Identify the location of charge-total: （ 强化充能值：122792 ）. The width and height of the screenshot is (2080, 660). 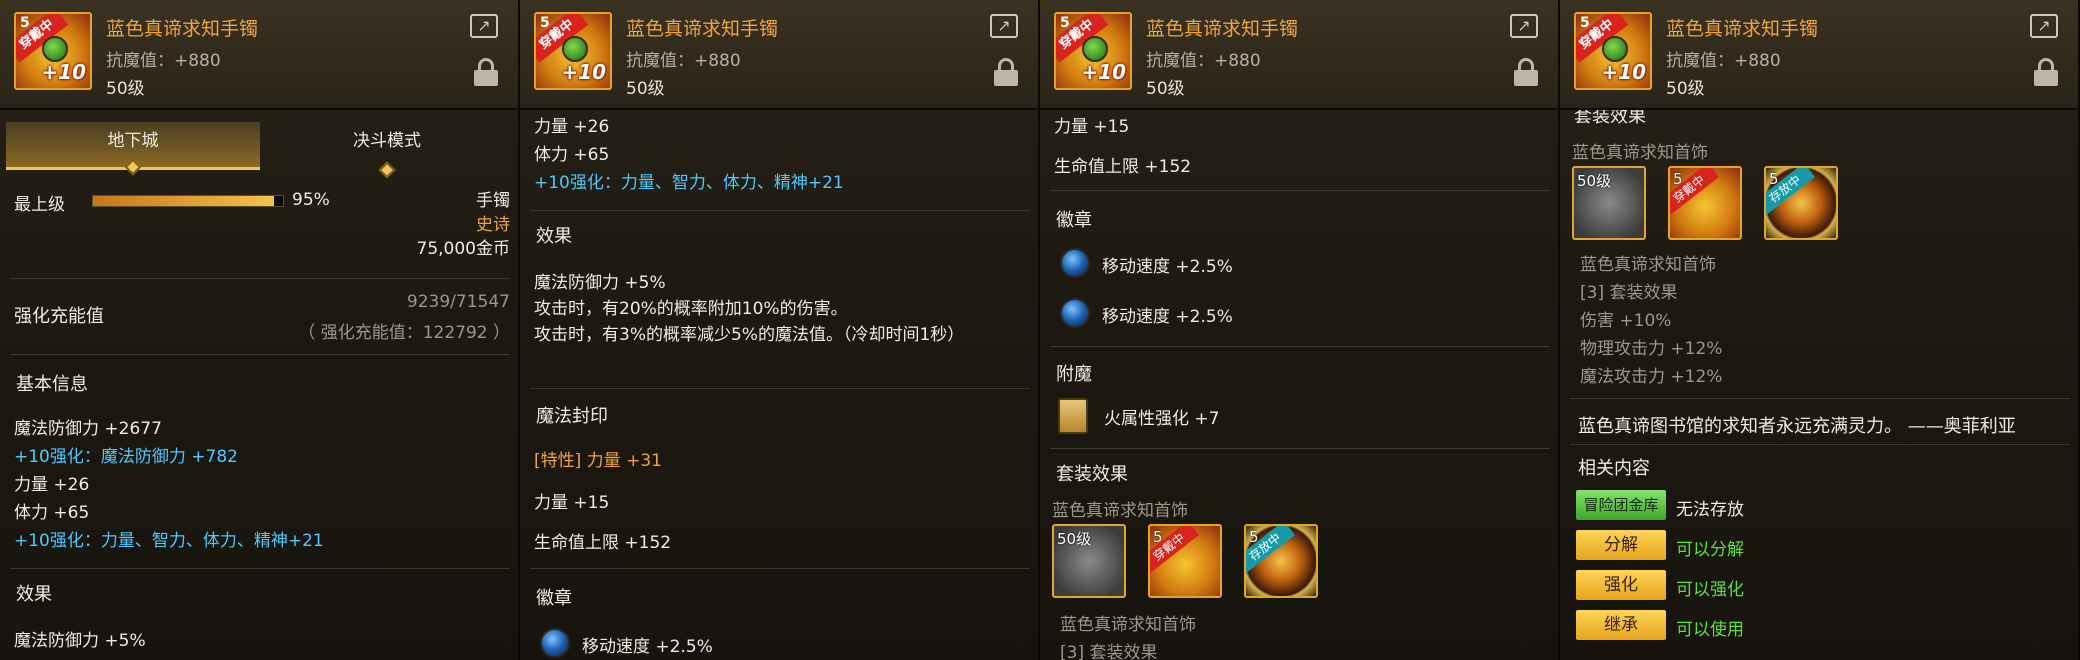
(404, 333).